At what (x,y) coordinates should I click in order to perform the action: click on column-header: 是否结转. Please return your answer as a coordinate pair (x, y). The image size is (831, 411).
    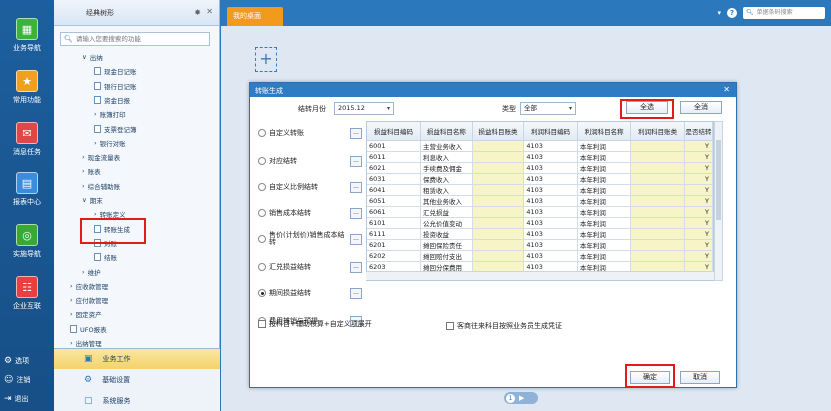
    Looking at the image, I should click on (698, 131).